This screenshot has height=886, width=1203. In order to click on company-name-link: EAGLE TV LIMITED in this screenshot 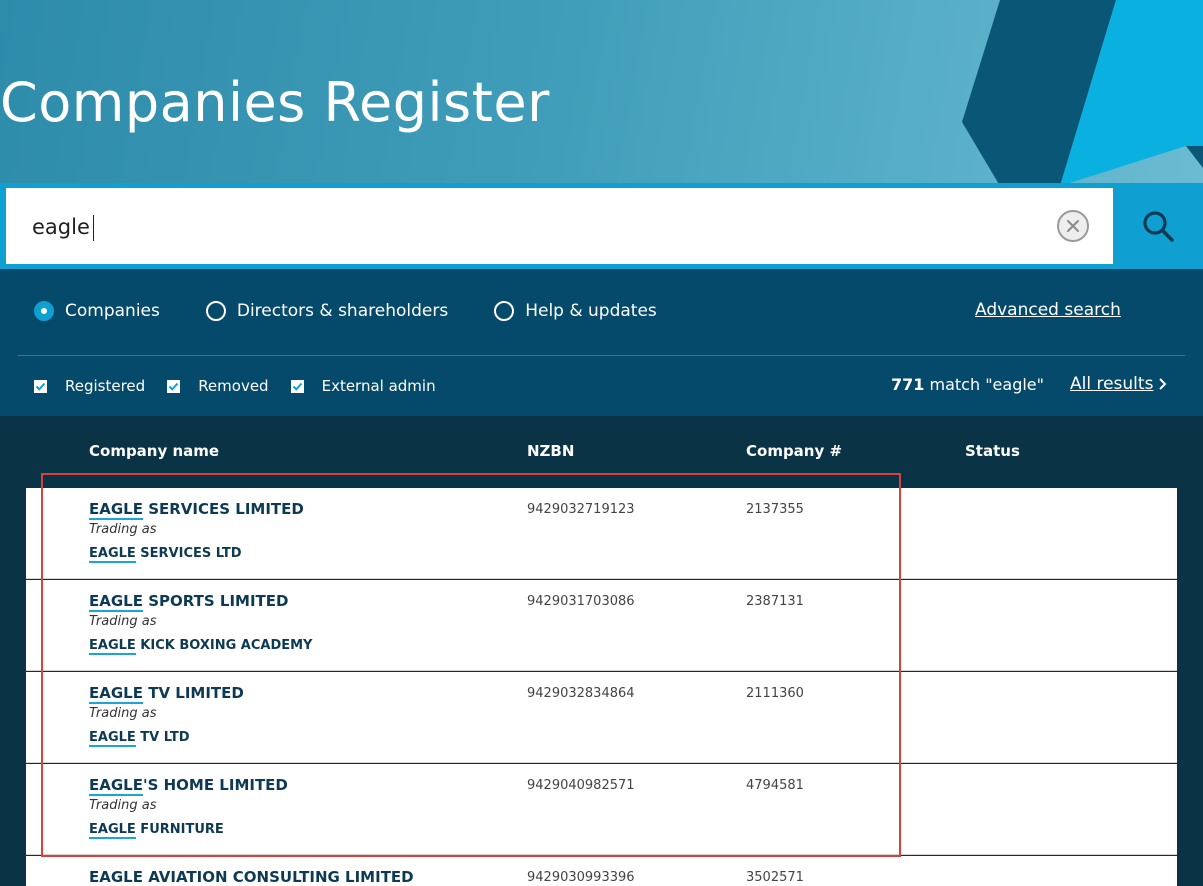, I will do `click(166, 694)`.